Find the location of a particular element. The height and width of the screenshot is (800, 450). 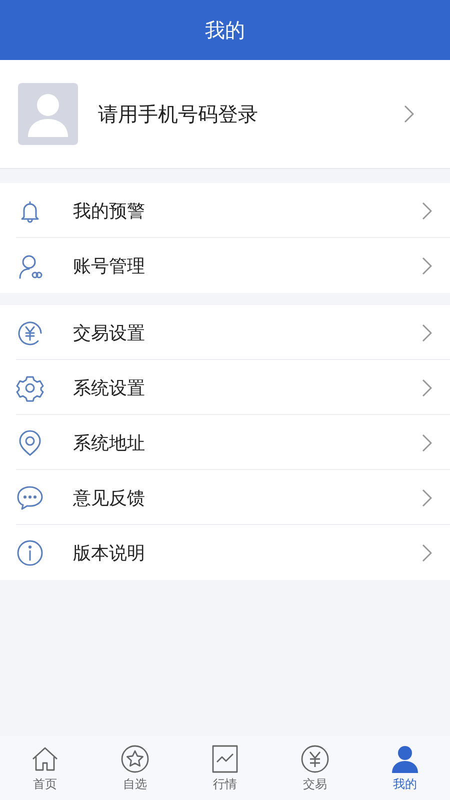

menu-item: 交易设置 is located at coordinates (225, 332).